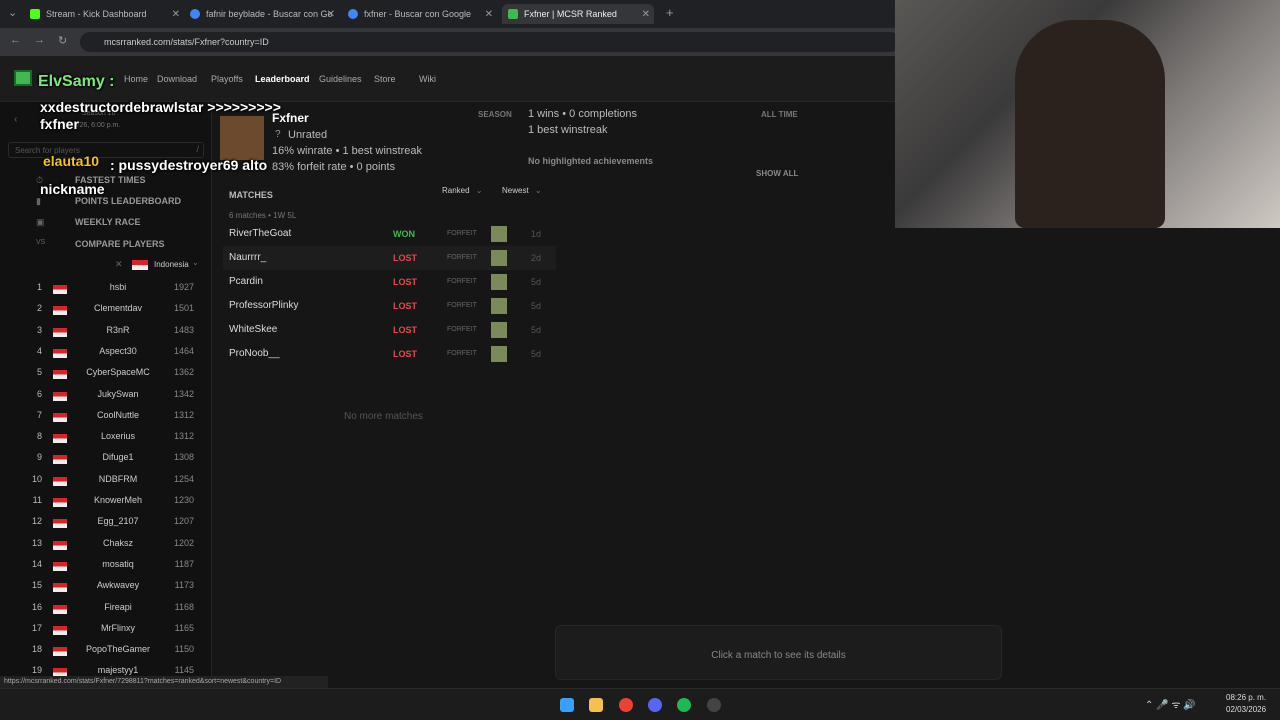 This screenshot has height=720, width=1280. I want to click on clear-filter-icon: ✕, so click(119, 264).